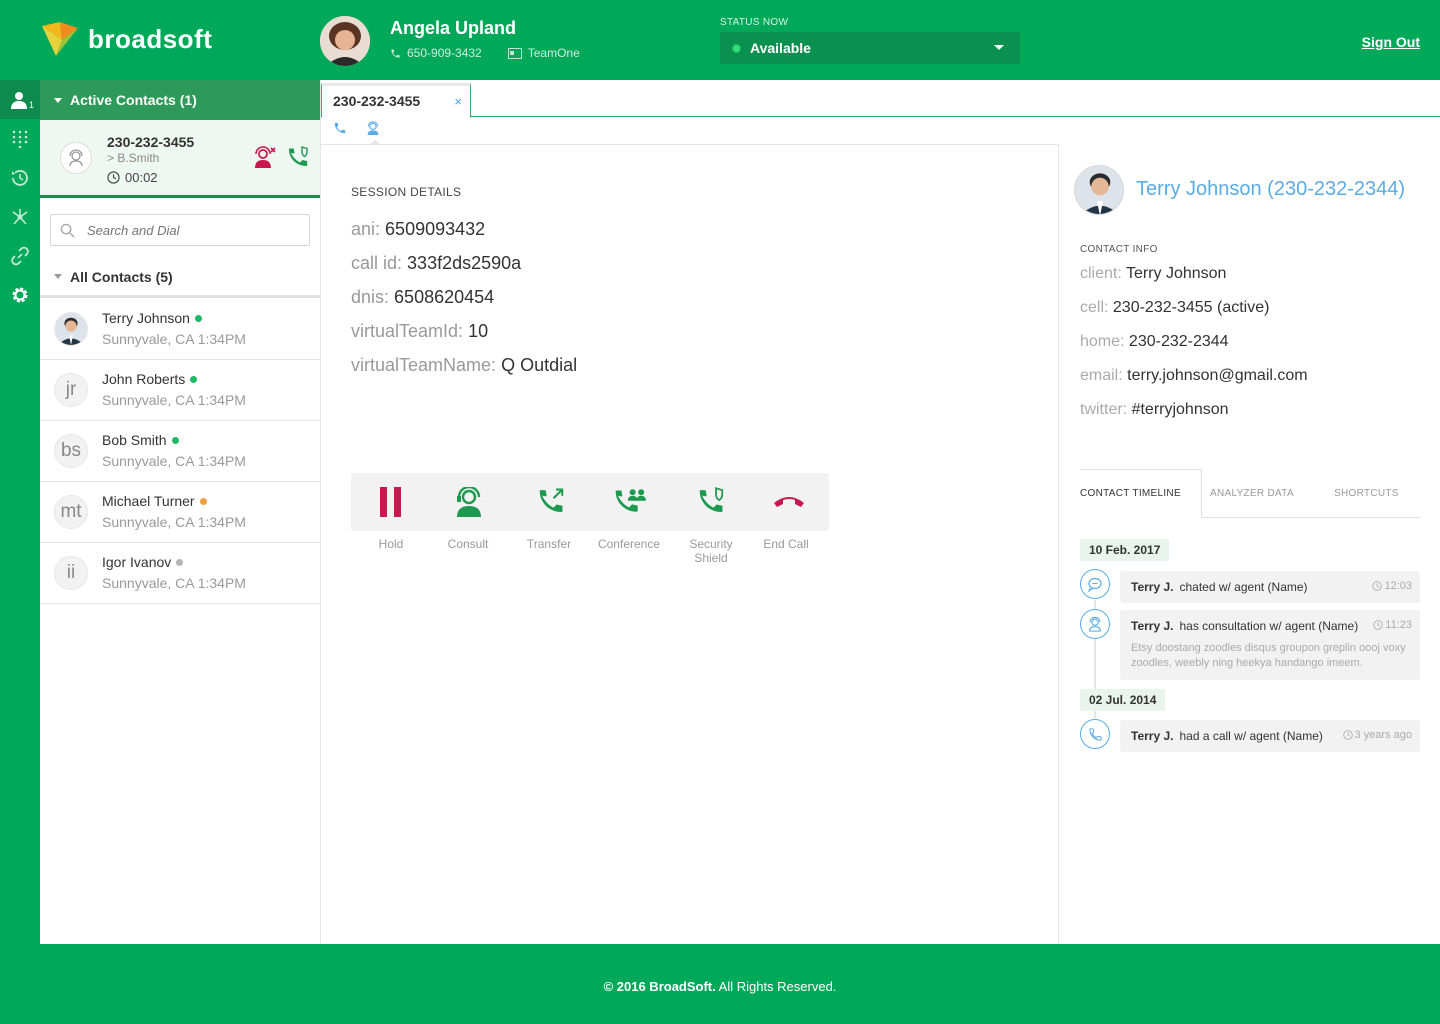 Image resolution: width=1440 pixels, height=1024 pixels. I want to click on conference-icon, so click(630, 500).